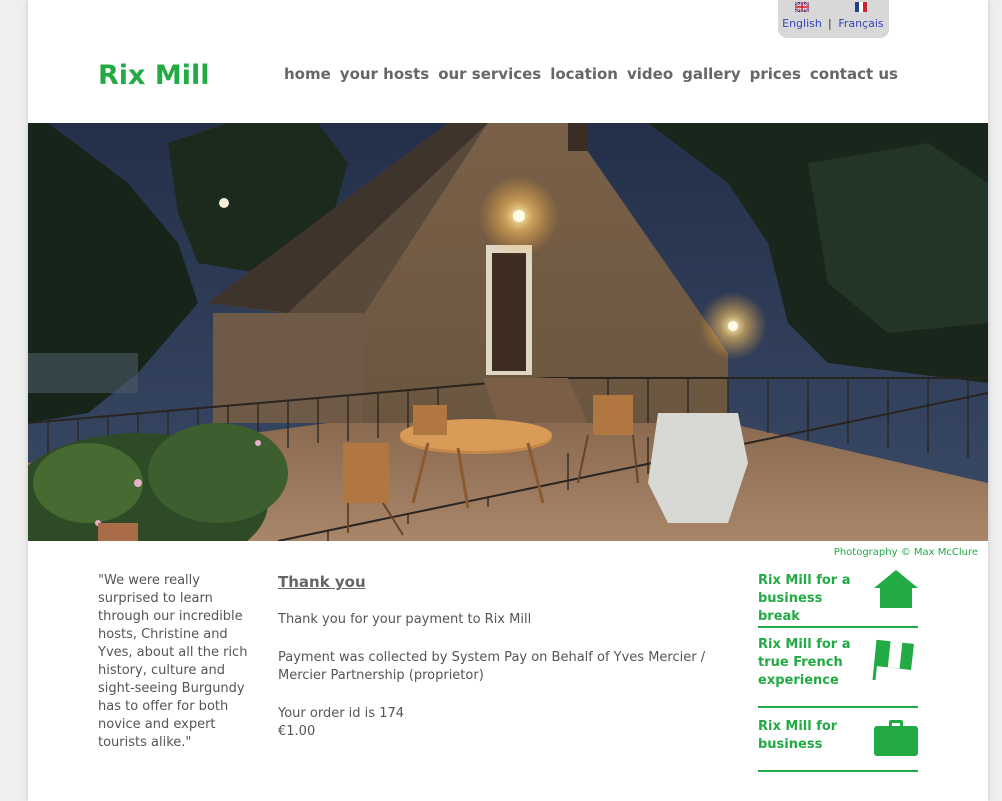  Describe the element at coordinates (896, 589) in the screenshot. I see `house-icon` at that location.